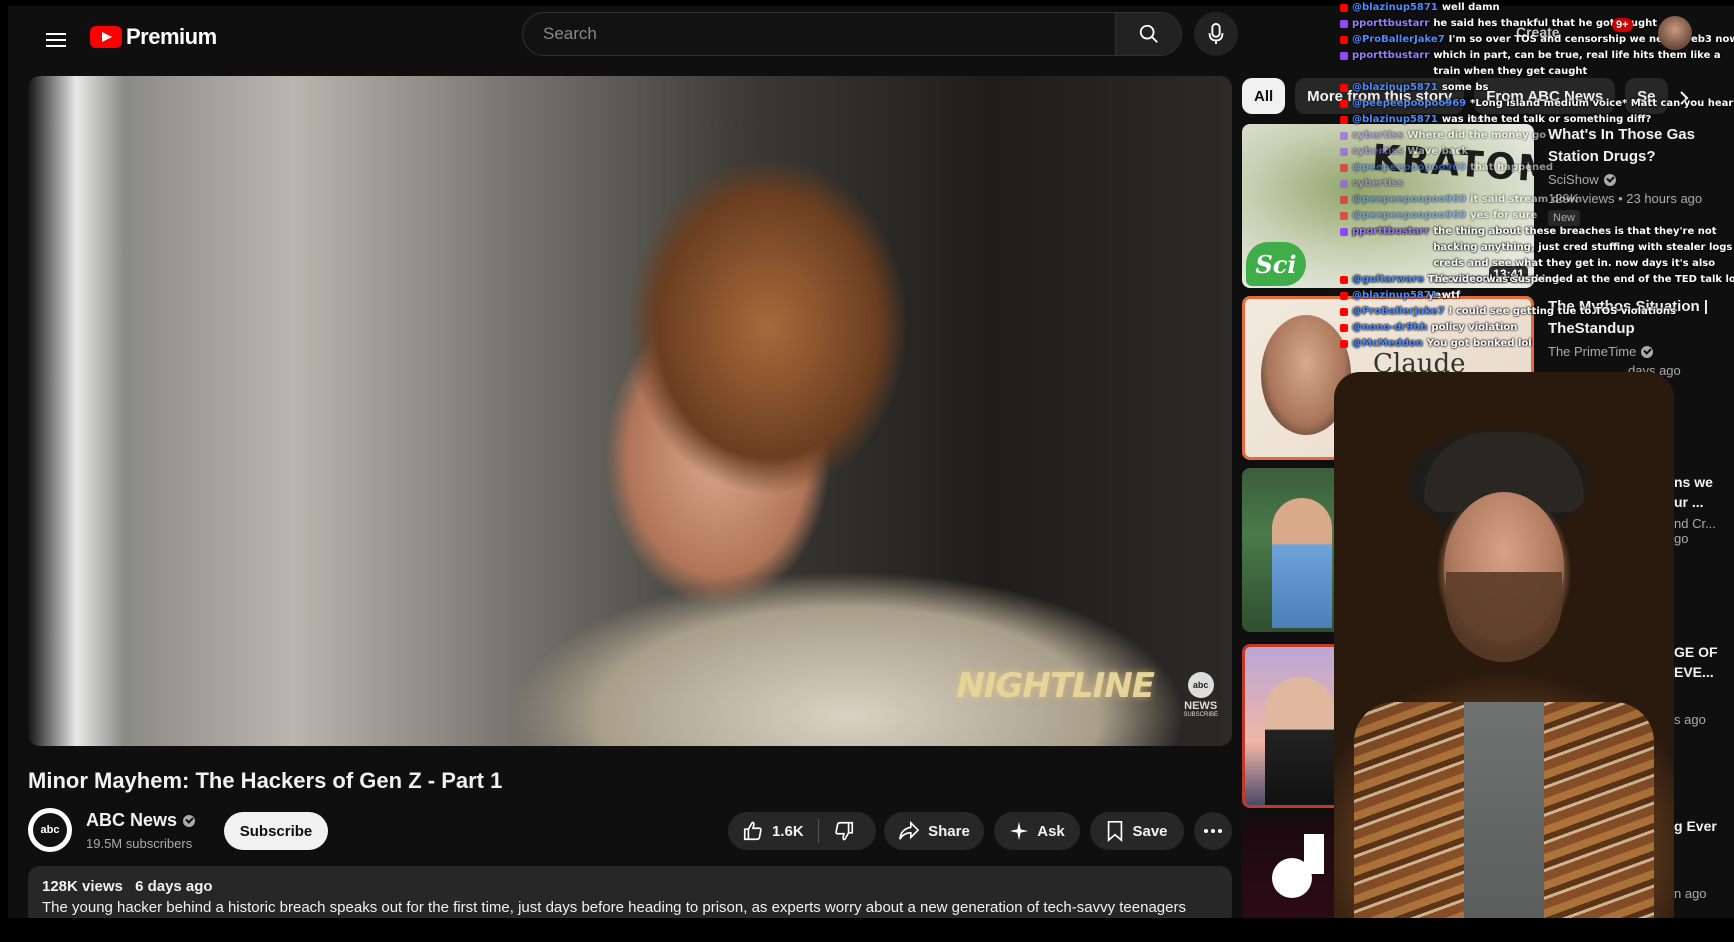 The width and height of the screenshot is (1734, 942). Describe the element at coordinates (1622, 25) in the screenshot. I see `notifications-badge: 9+` at that location.